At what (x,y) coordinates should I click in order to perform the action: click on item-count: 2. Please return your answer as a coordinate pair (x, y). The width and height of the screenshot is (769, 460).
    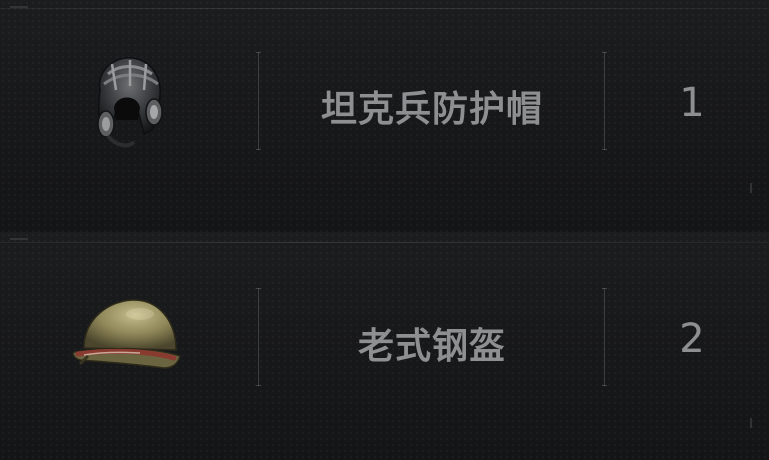
    Looking at the image, I should click on (692, 339).